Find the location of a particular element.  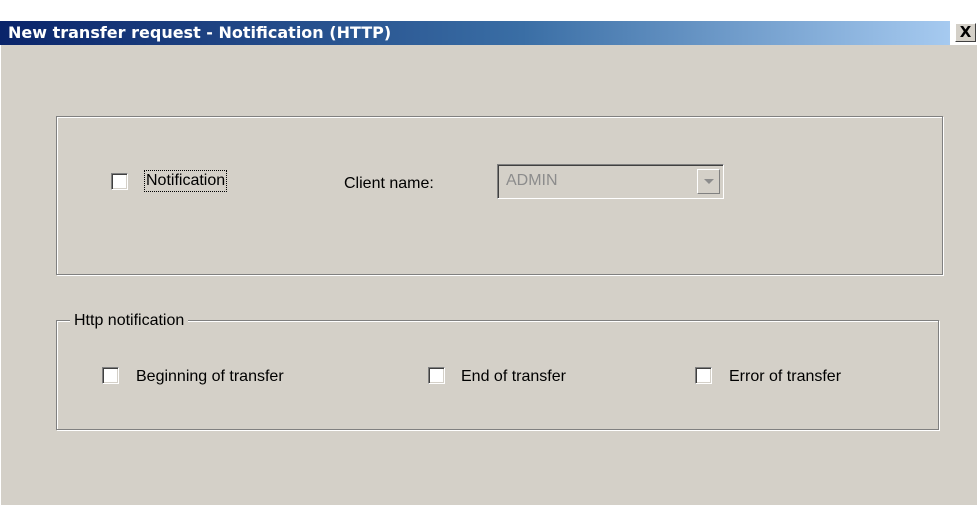

error-of-transfer-label: Error of transfer is located at coordinates (785, 377).